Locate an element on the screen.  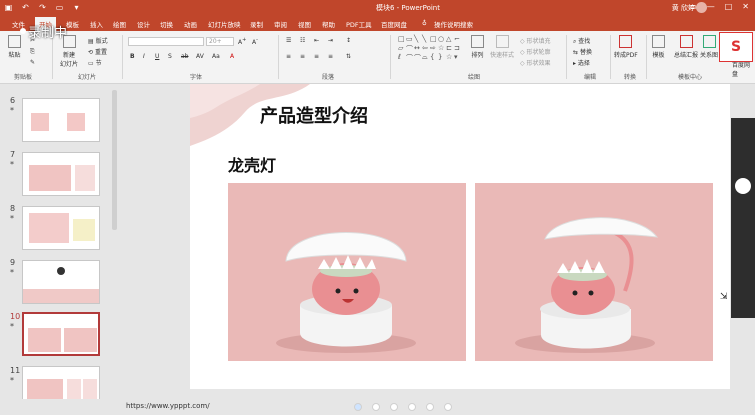
tab-pdf-tools: PDF工具 is located at coordinates (359, 24).